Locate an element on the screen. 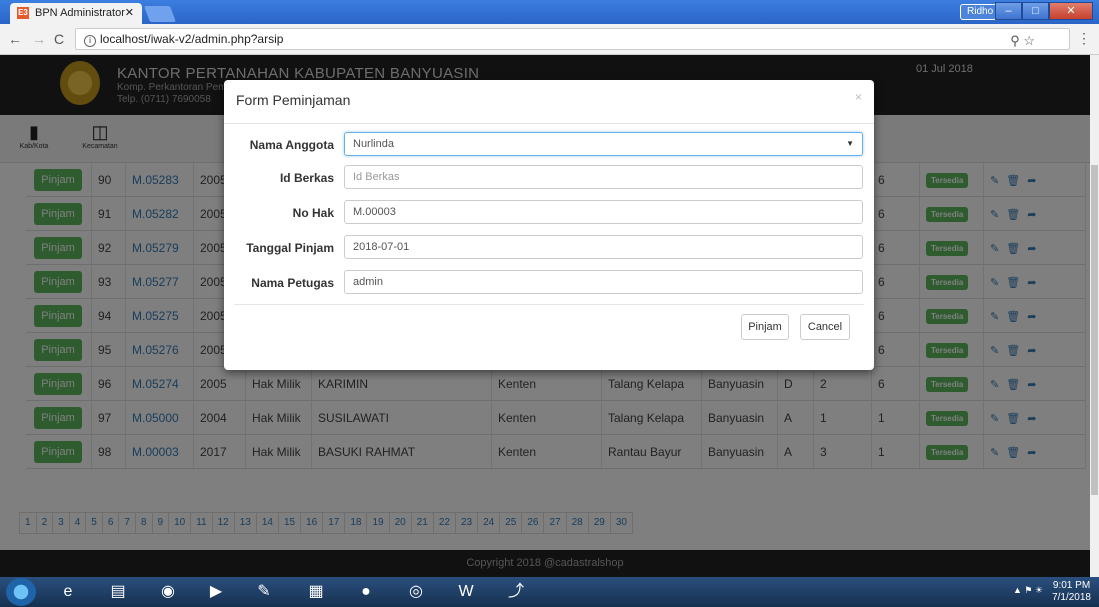 This screenshot has height=607, width=1099. clock-time: 9:01 PM is located at coordinates (1071, 585).